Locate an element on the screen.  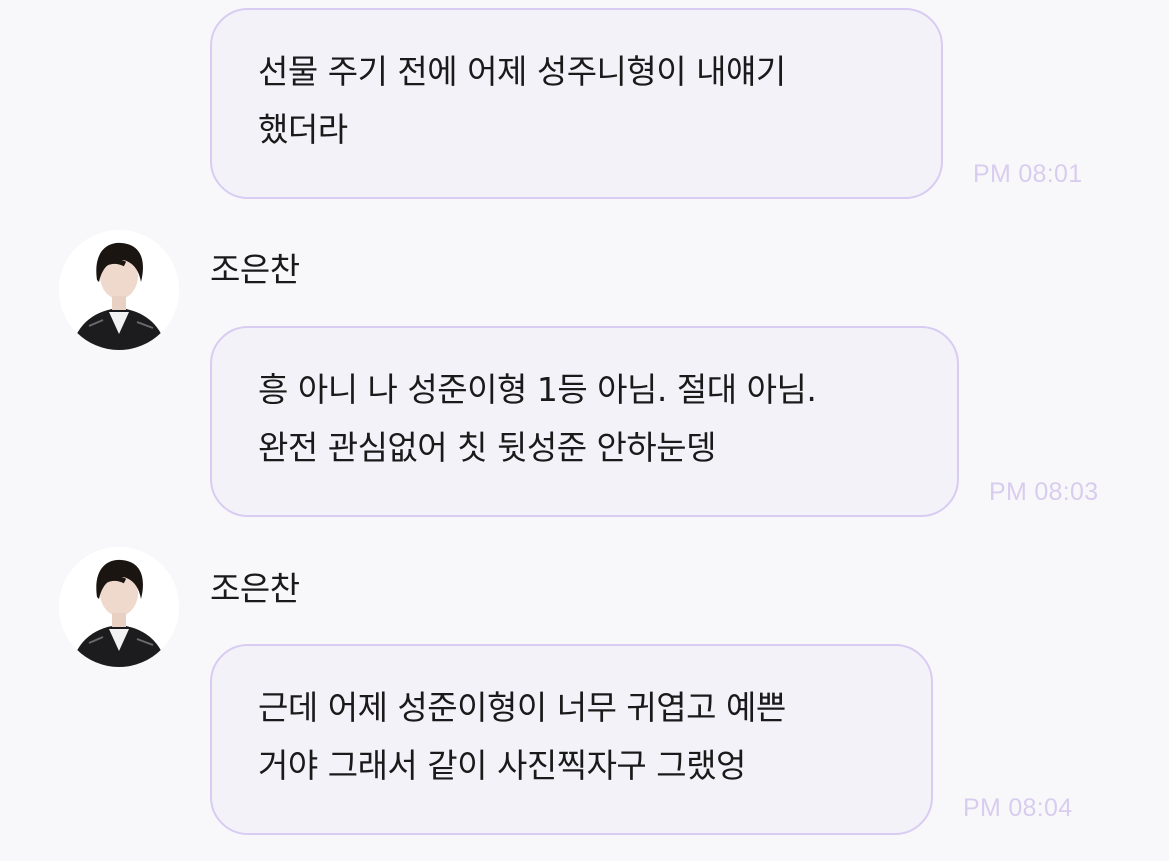
message-text-line: 거야 그래서 같이 사진찍자구 그랬엉 is located at coordinates (502, 765).